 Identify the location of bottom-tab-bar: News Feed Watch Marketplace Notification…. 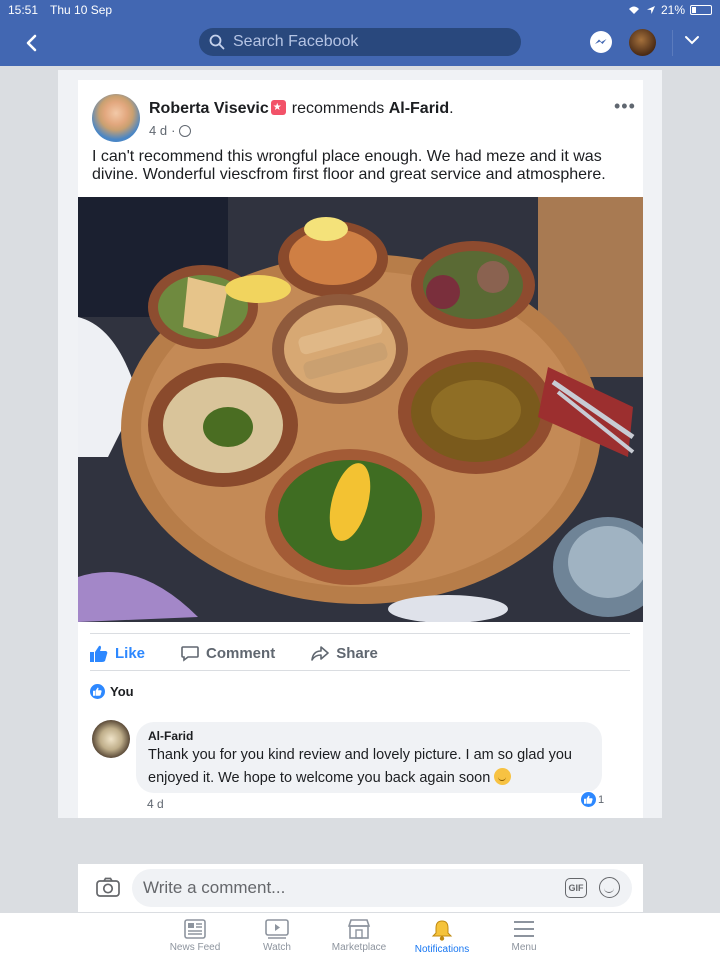
(360, 936).